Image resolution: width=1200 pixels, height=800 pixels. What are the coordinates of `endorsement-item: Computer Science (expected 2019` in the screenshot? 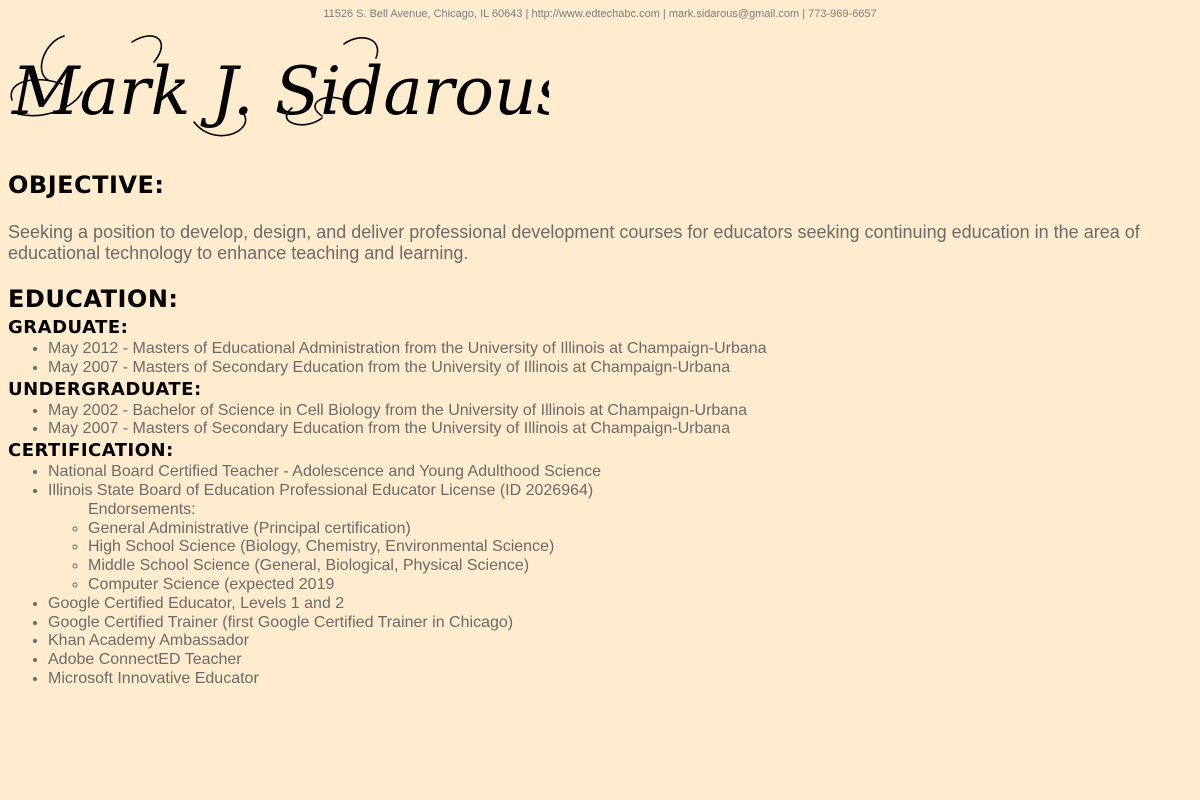 It's located at (640, 585).